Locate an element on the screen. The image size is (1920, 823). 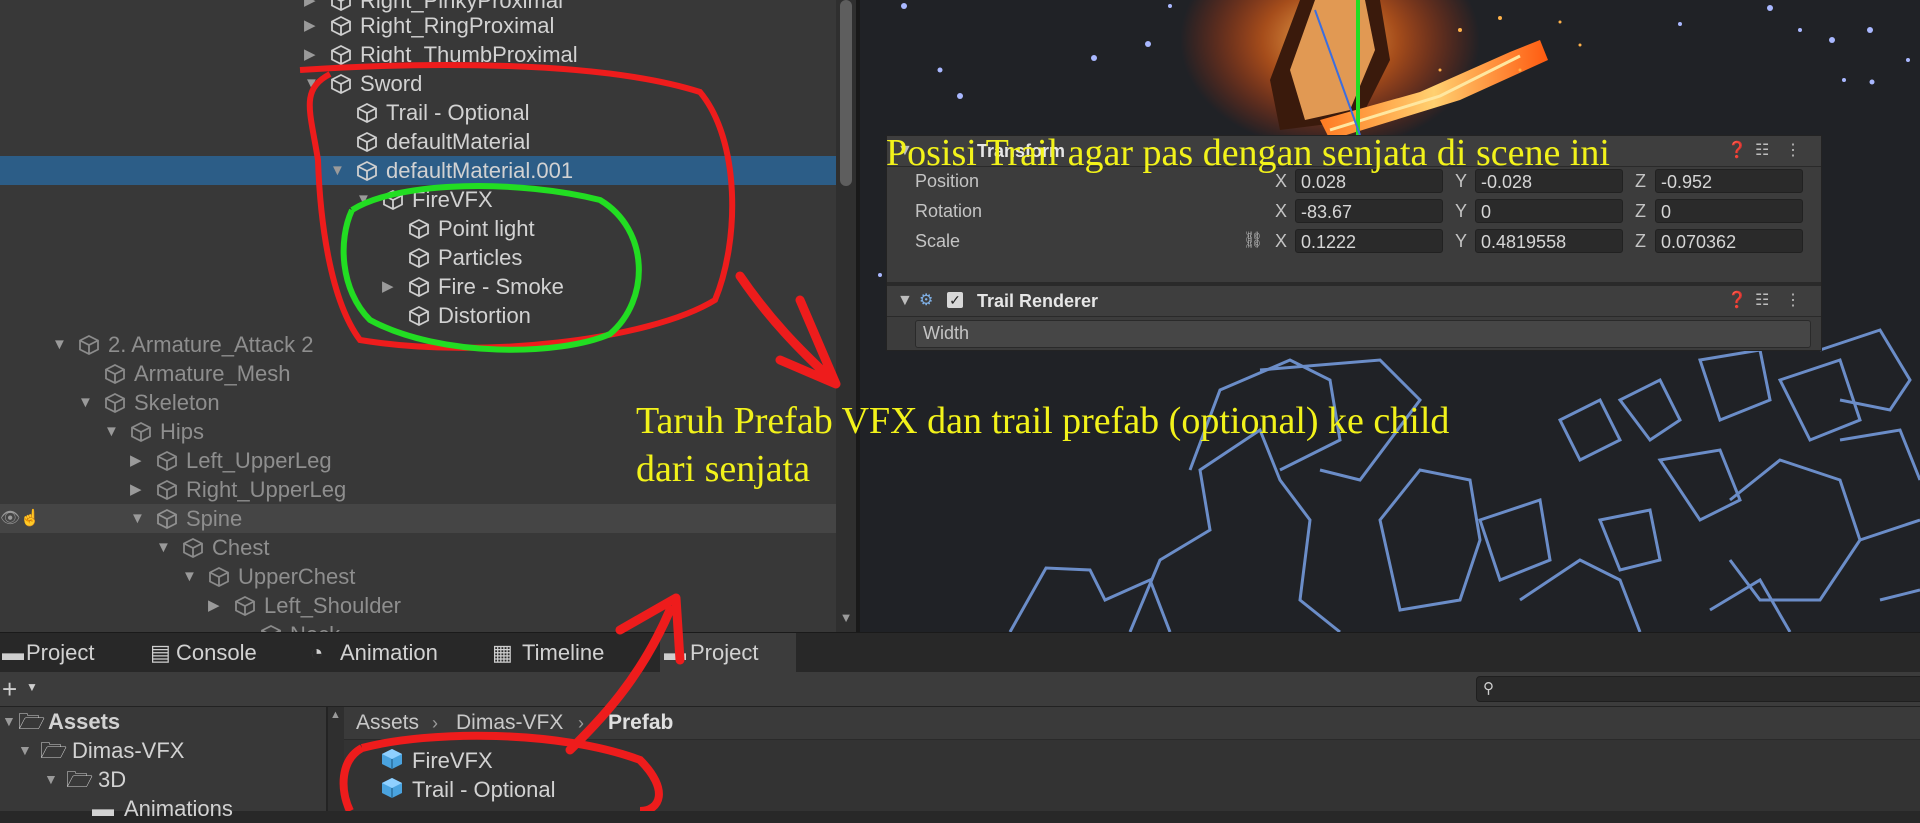
green-circle-annotation is located at coordinates (491, 268).